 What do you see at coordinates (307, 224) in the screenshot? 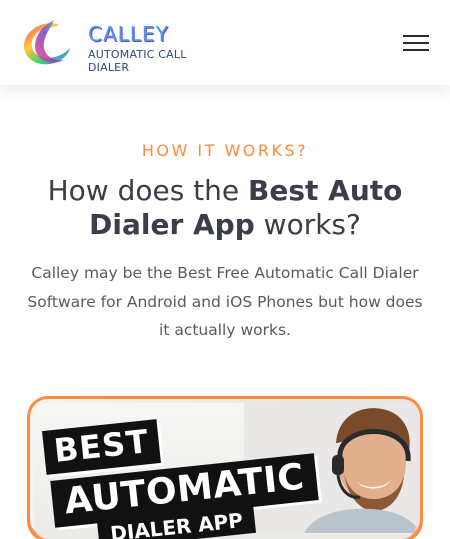
I see `headline-suffix: works?` at bounding box center [307, 224].